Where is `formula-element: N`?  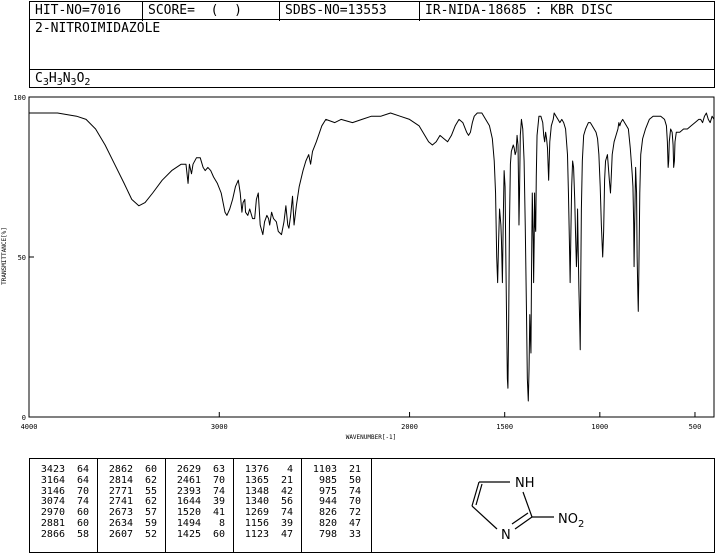
formula-element: N is located at coordinates (66, 78).